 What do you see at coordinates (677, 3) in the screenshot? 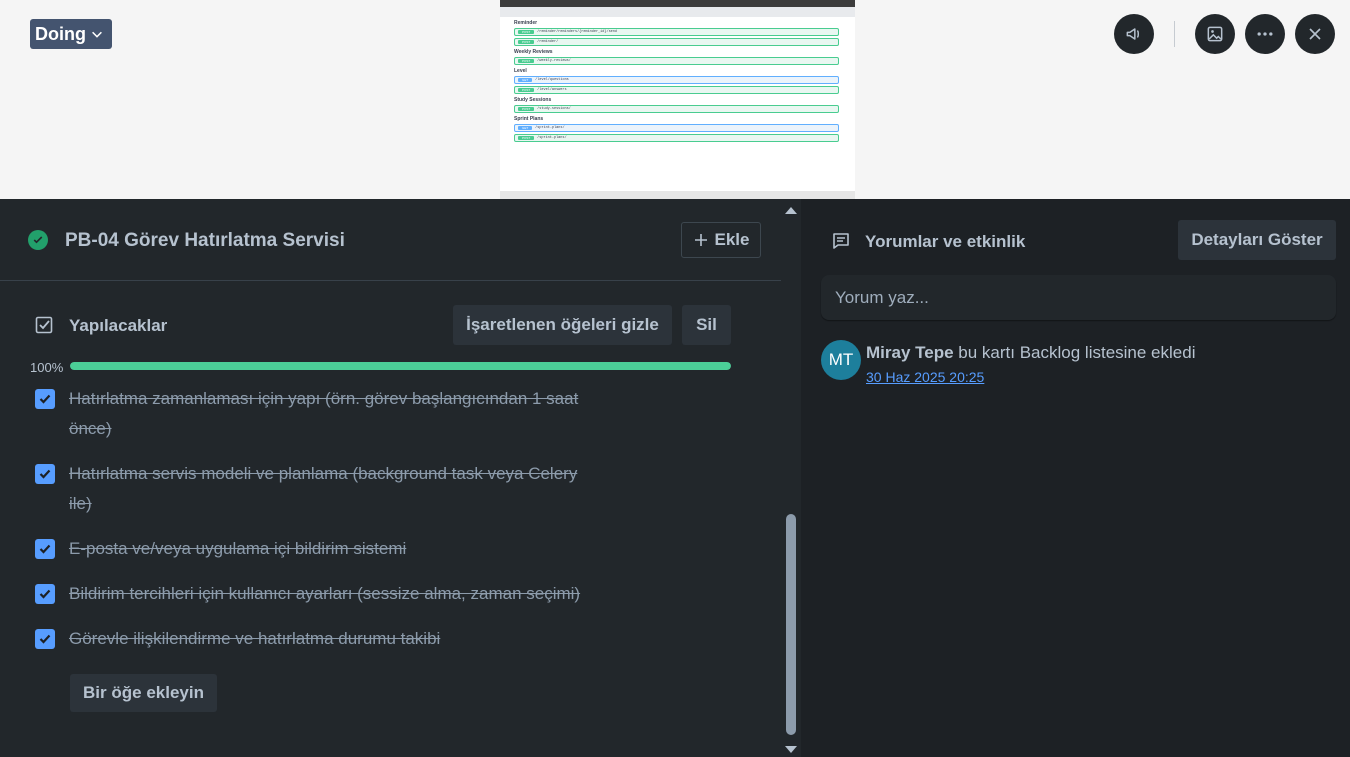
I see `browser-tabbar` at bounding box center [677, 3].